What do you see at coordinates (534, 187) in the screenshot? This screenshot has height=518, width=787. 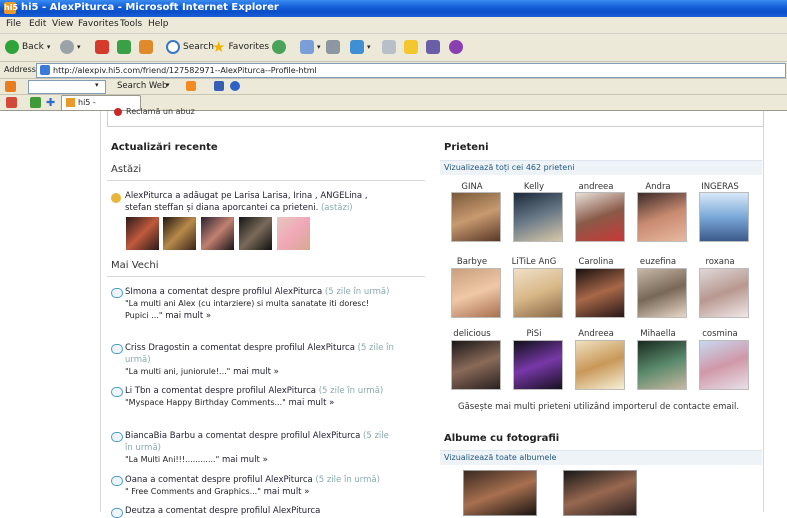 I see `friend-name: Kelly` at bounding box center [534, 187].